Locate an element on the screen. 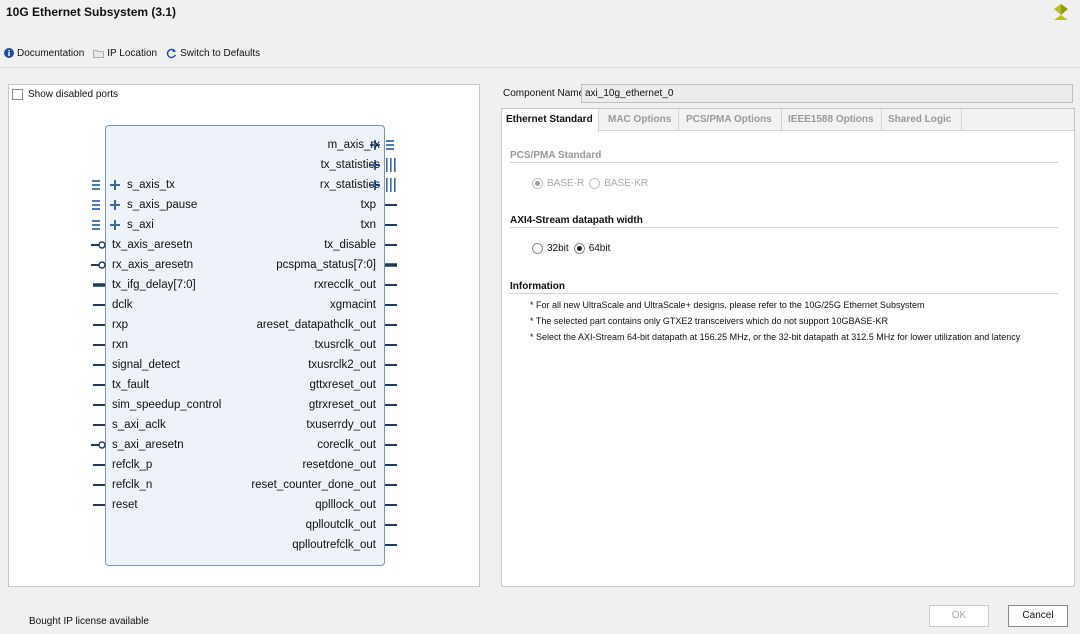 The height and width of the screenshot is (634, 1080). pcs-pma-standard-radio-group: BASE-R BASE-KR is located at coordinates (592, 183).